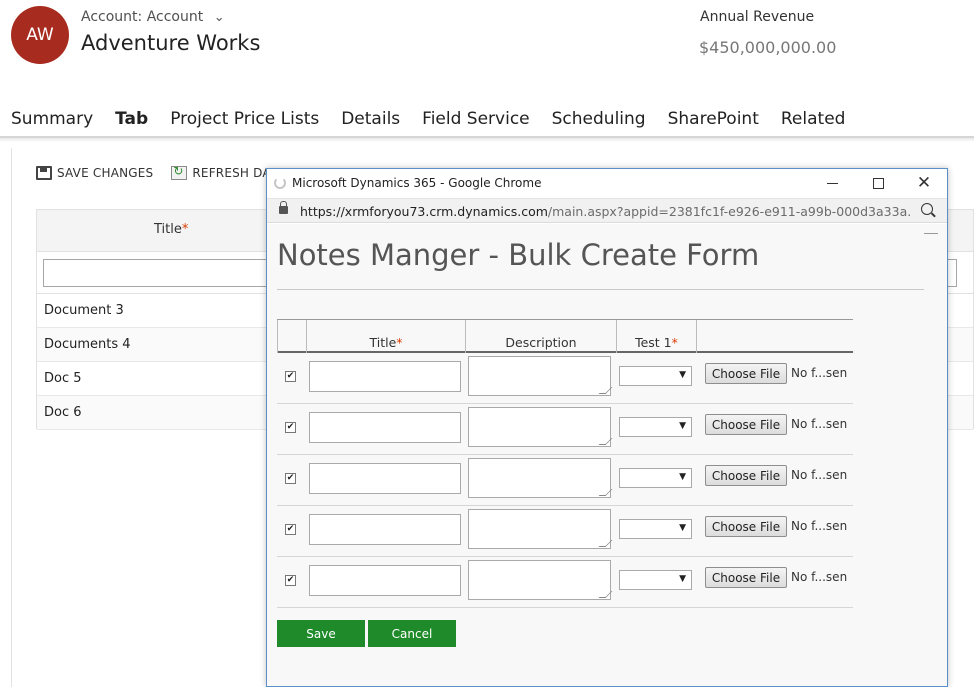  What do you see at coordinates (87, 344) in the screenshot?
I see `row-title: Documents 4` at bounding box center [87, 344].